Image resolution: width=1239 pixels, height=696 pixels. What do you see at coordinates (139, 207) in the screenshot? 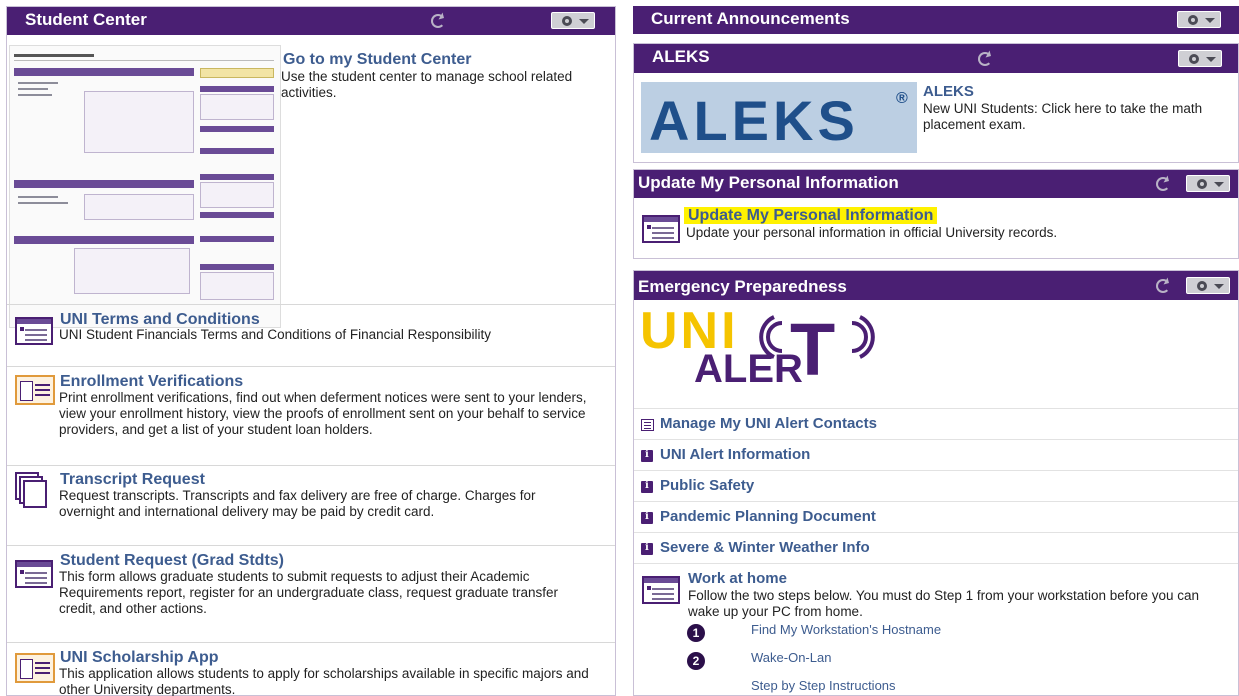
I see `thumb-finance-box` at bounding box center [139, 207].